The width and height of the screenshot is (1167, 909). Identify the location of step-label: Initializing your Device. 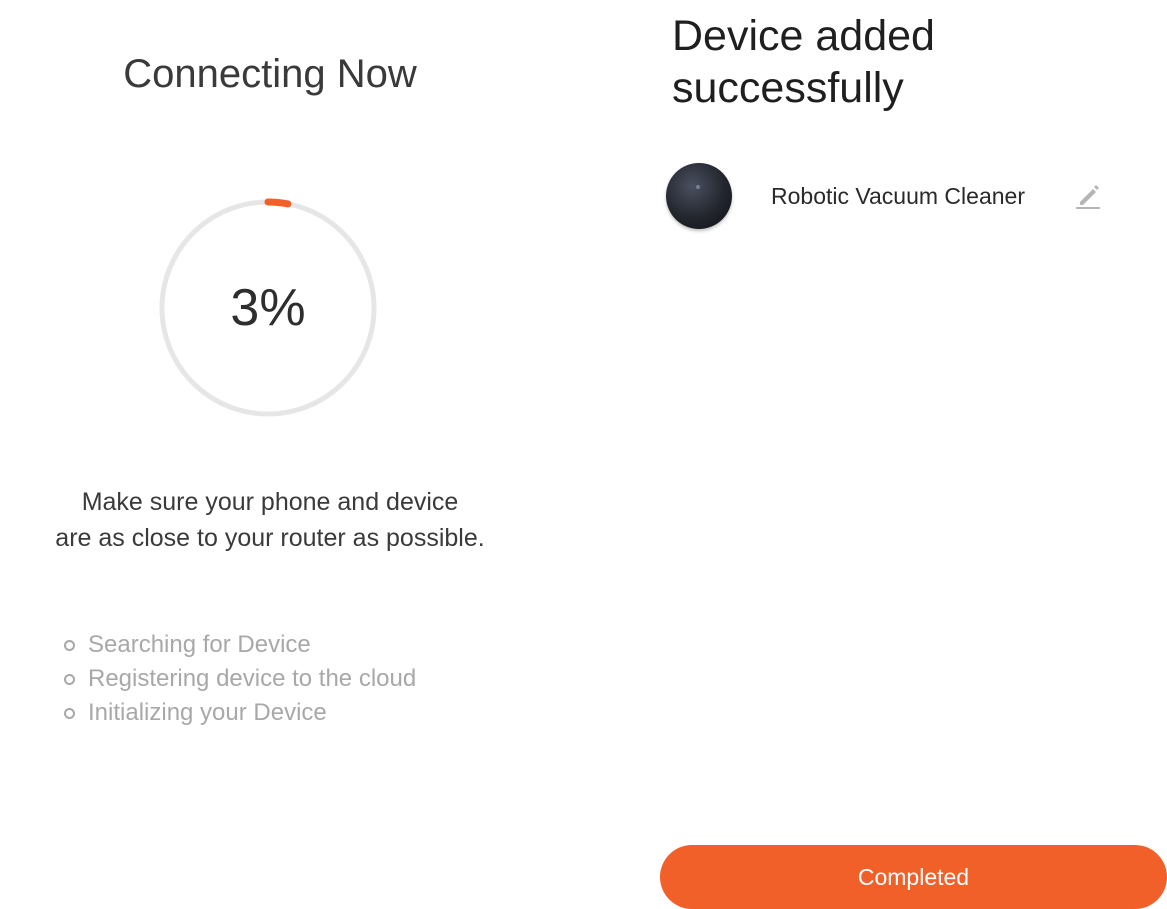
(207, 712).